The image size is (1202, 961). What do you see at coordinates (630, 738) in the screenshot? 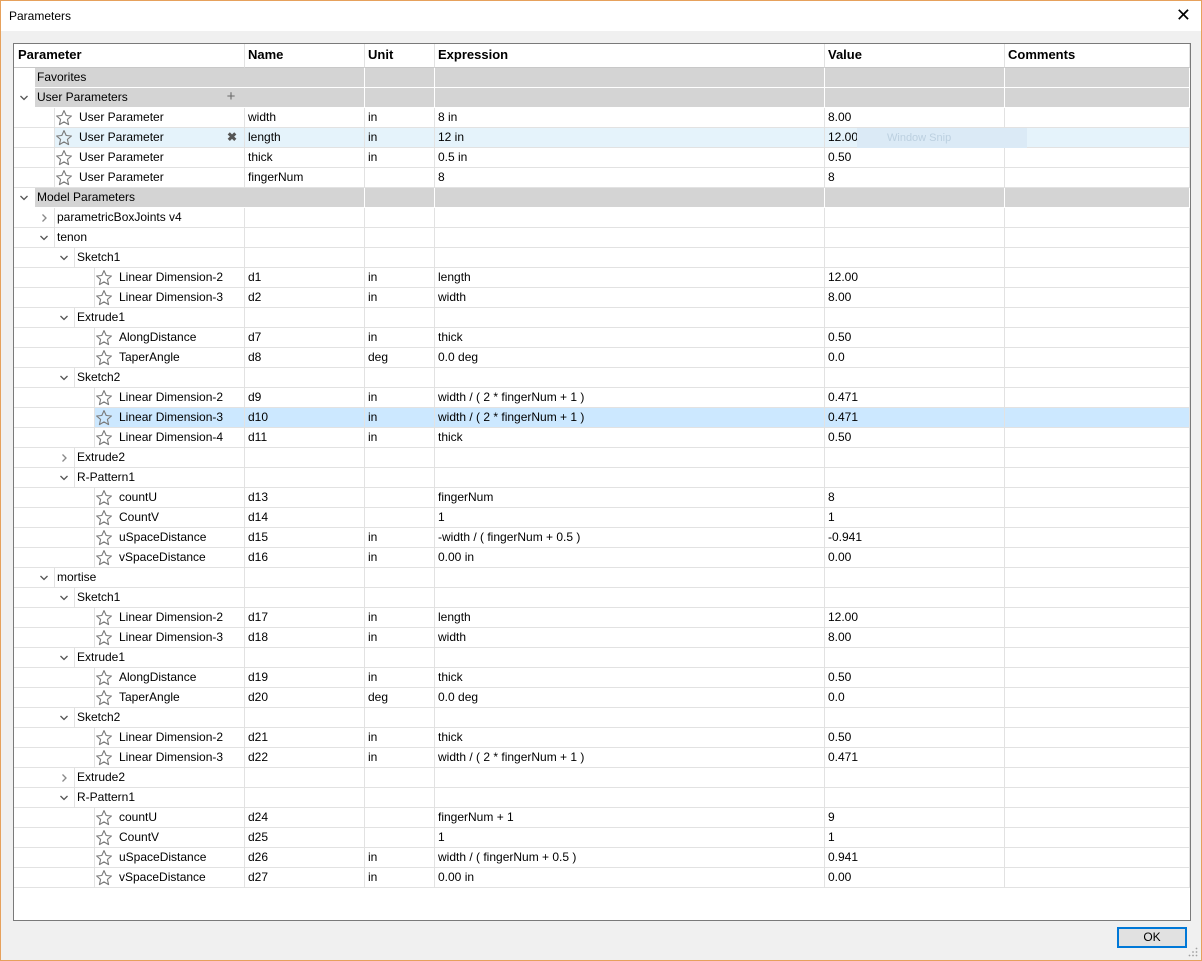
I see `expression-cell: thick` at bounding box center [630, 738].